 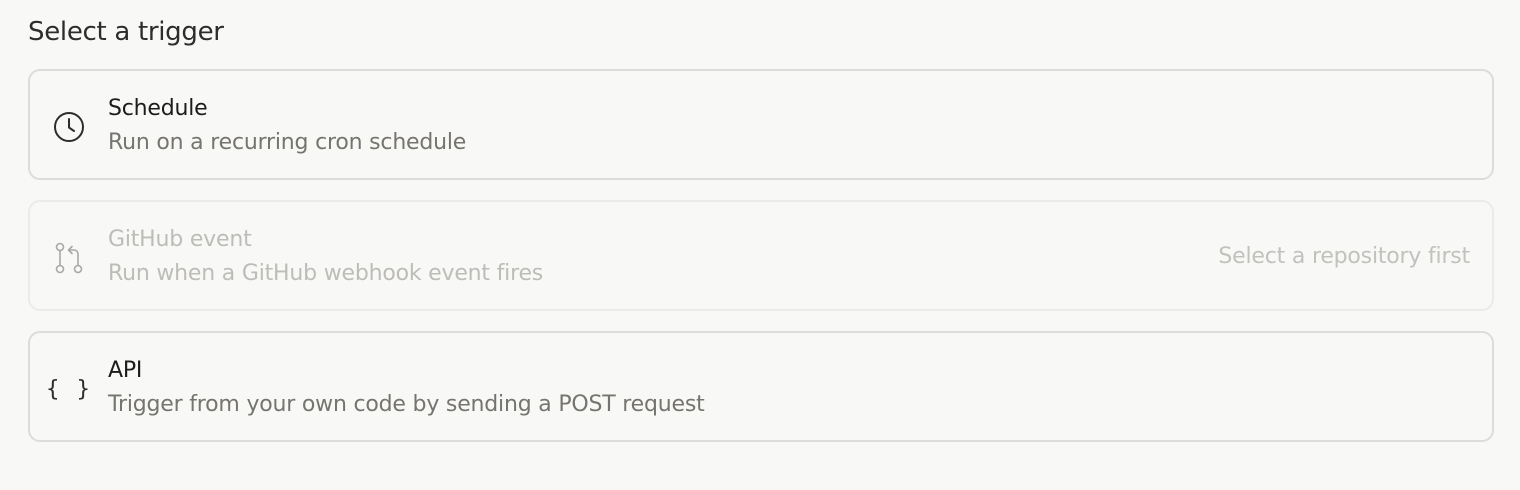 What do you see at coordinates (126, 32) in the screenshot?
I see `trigger-heading: Select a trigger` at bounding box center [126, 32].